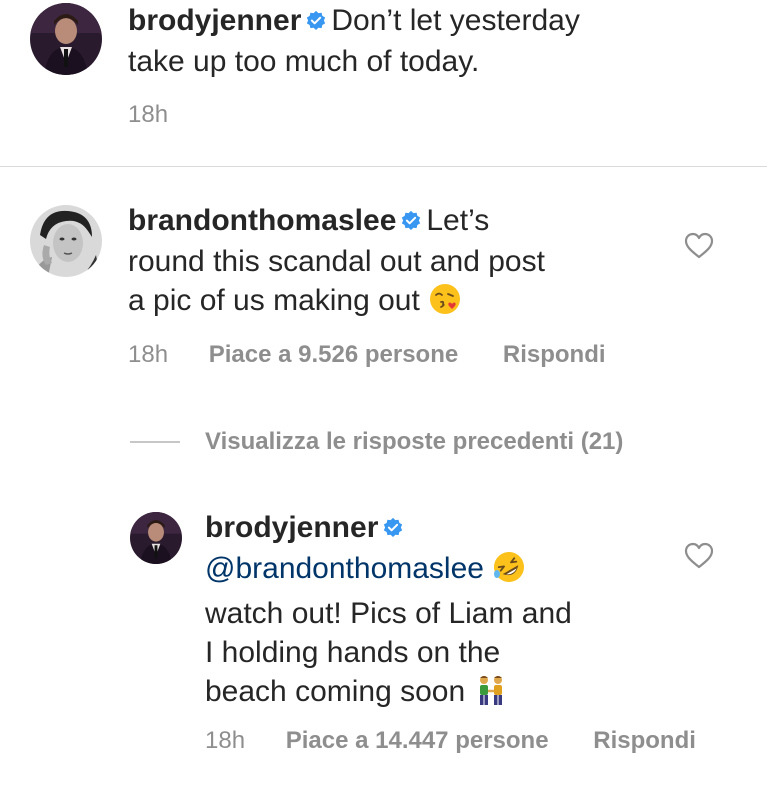  I want to click on comment-text-line1: Let’s, so click(458, 220).